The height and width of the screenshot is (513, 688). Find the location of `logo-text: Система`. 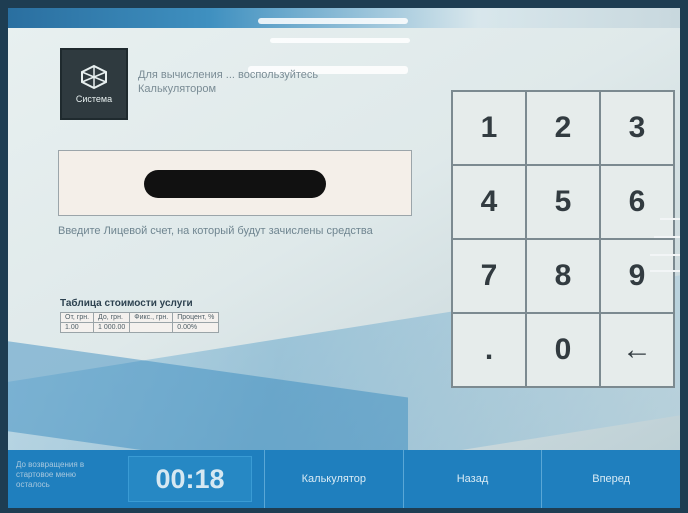

logo-text: Система is located at coordinates (94, 99).